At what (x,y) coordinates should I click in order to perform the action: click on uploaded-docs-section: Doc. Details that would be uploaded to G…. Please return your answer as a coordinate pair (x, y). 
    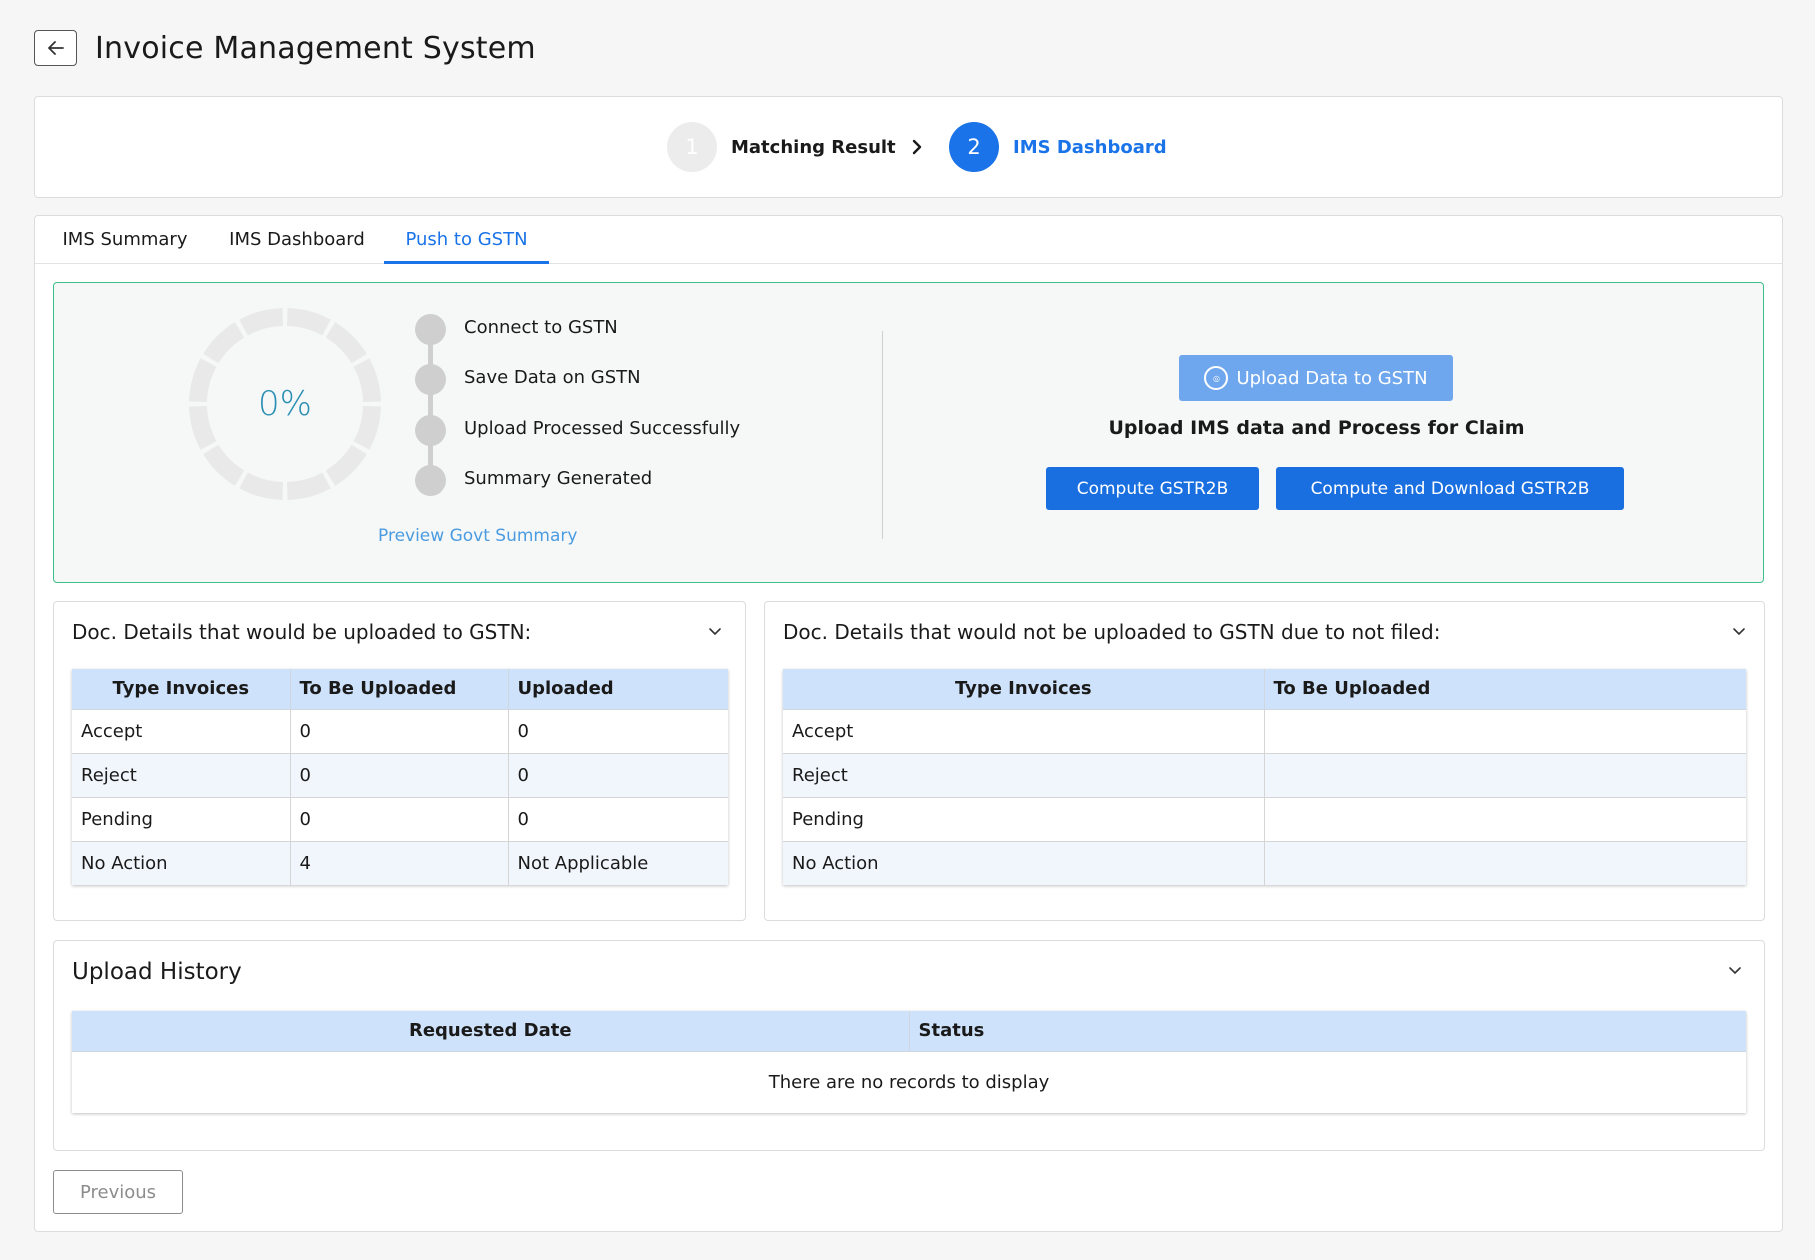
    Looking at the image, I should click on (399, 761).